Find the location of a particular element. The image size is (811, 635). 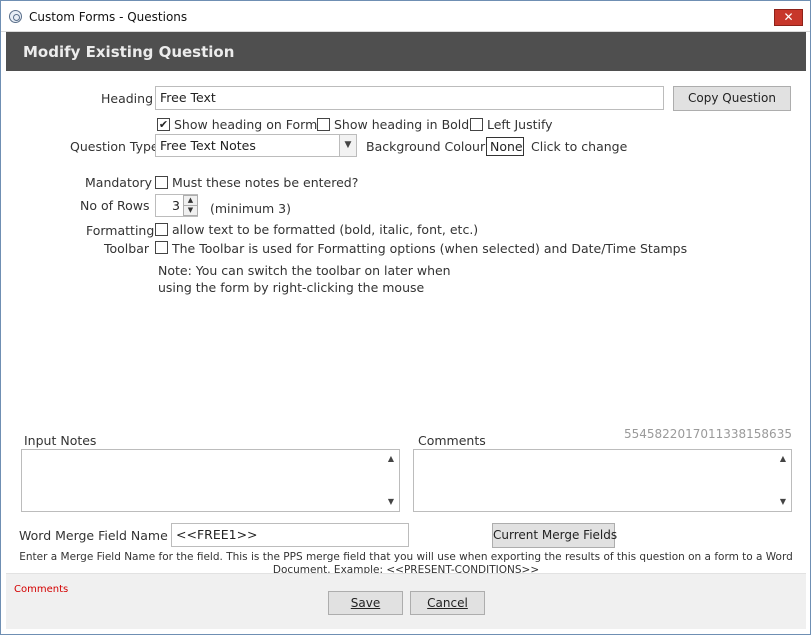

record-id: 5545822017011338158635 is located at coordinates (708, 434).